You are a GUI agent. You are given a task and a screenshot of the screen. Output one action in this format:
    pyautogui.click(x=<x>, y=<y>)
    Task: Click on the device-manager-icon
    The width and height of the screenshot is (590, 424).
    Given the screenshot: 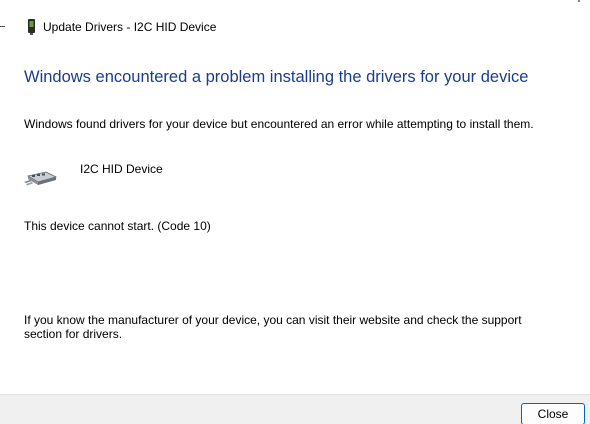 What is the action you would take?
    pyautogui.click(x=31, y=27)
    